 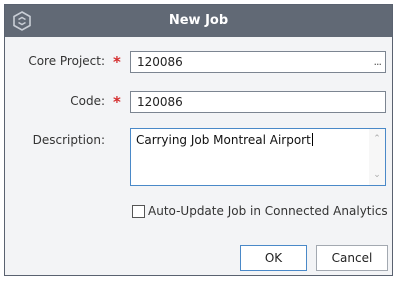 I want to click on chevron-up-icon: ⌃, so click(x=377, y=139).